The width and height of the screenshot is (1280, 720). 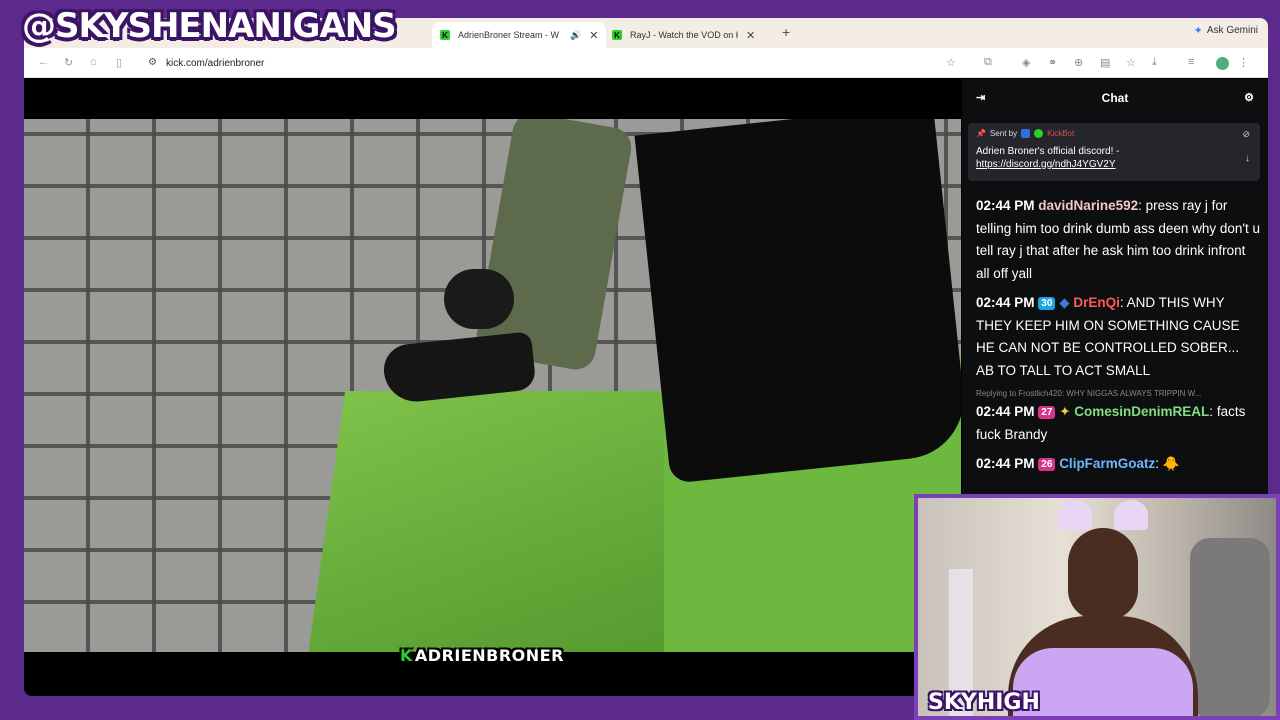 What do you see at coordinates (980, 97) in the screenshot?
I see `collapse-chat-icon: ⇥` at bounding box center [980, 97].